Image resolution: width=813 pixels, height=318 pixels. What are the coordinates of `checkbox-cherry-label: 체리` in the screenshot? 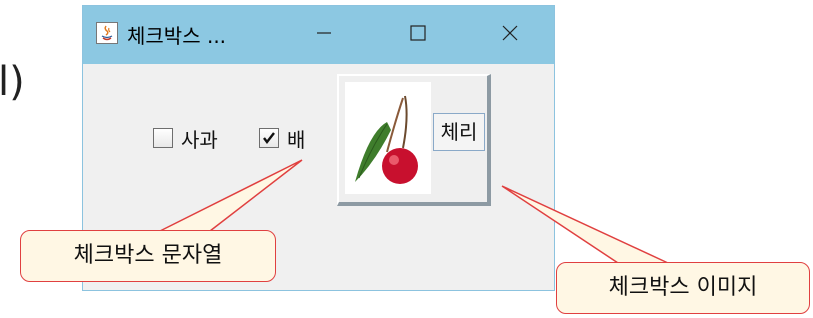 It's located at (459, 132).